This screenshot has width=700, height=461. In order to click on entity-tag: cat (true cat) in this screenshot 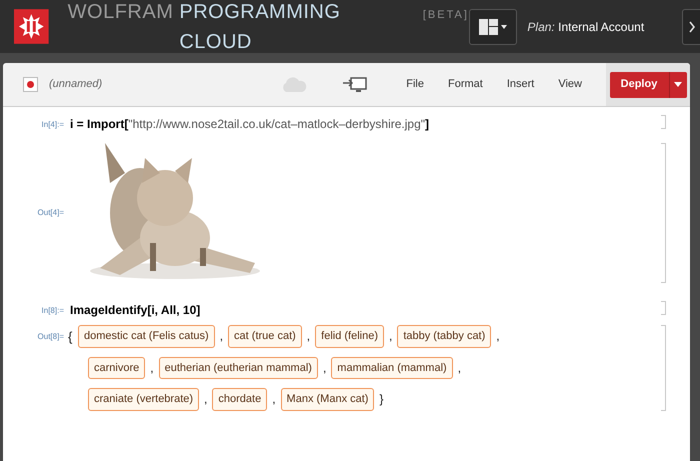, I will do `click(265, 336)`.